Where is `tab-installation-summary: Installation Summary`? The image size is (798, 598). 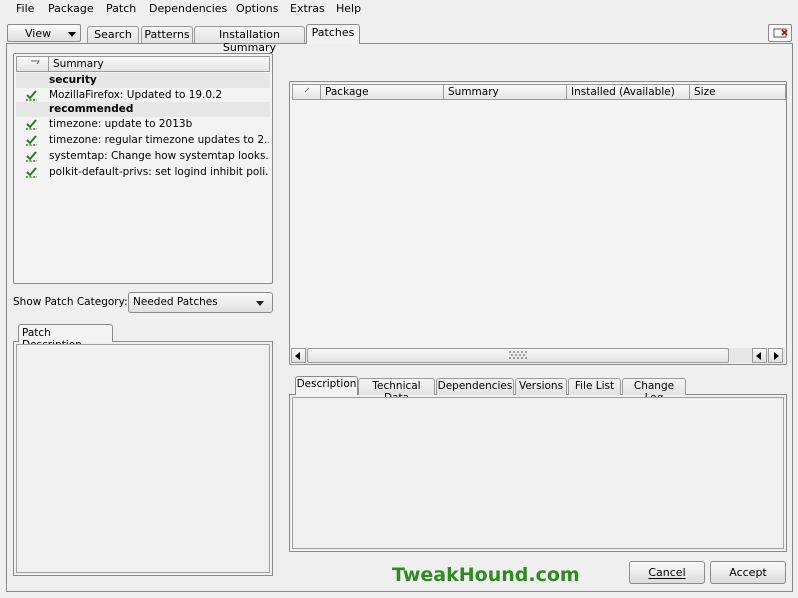
tab-installation-summary: Installation Summary is located at coordinates (249, 40).